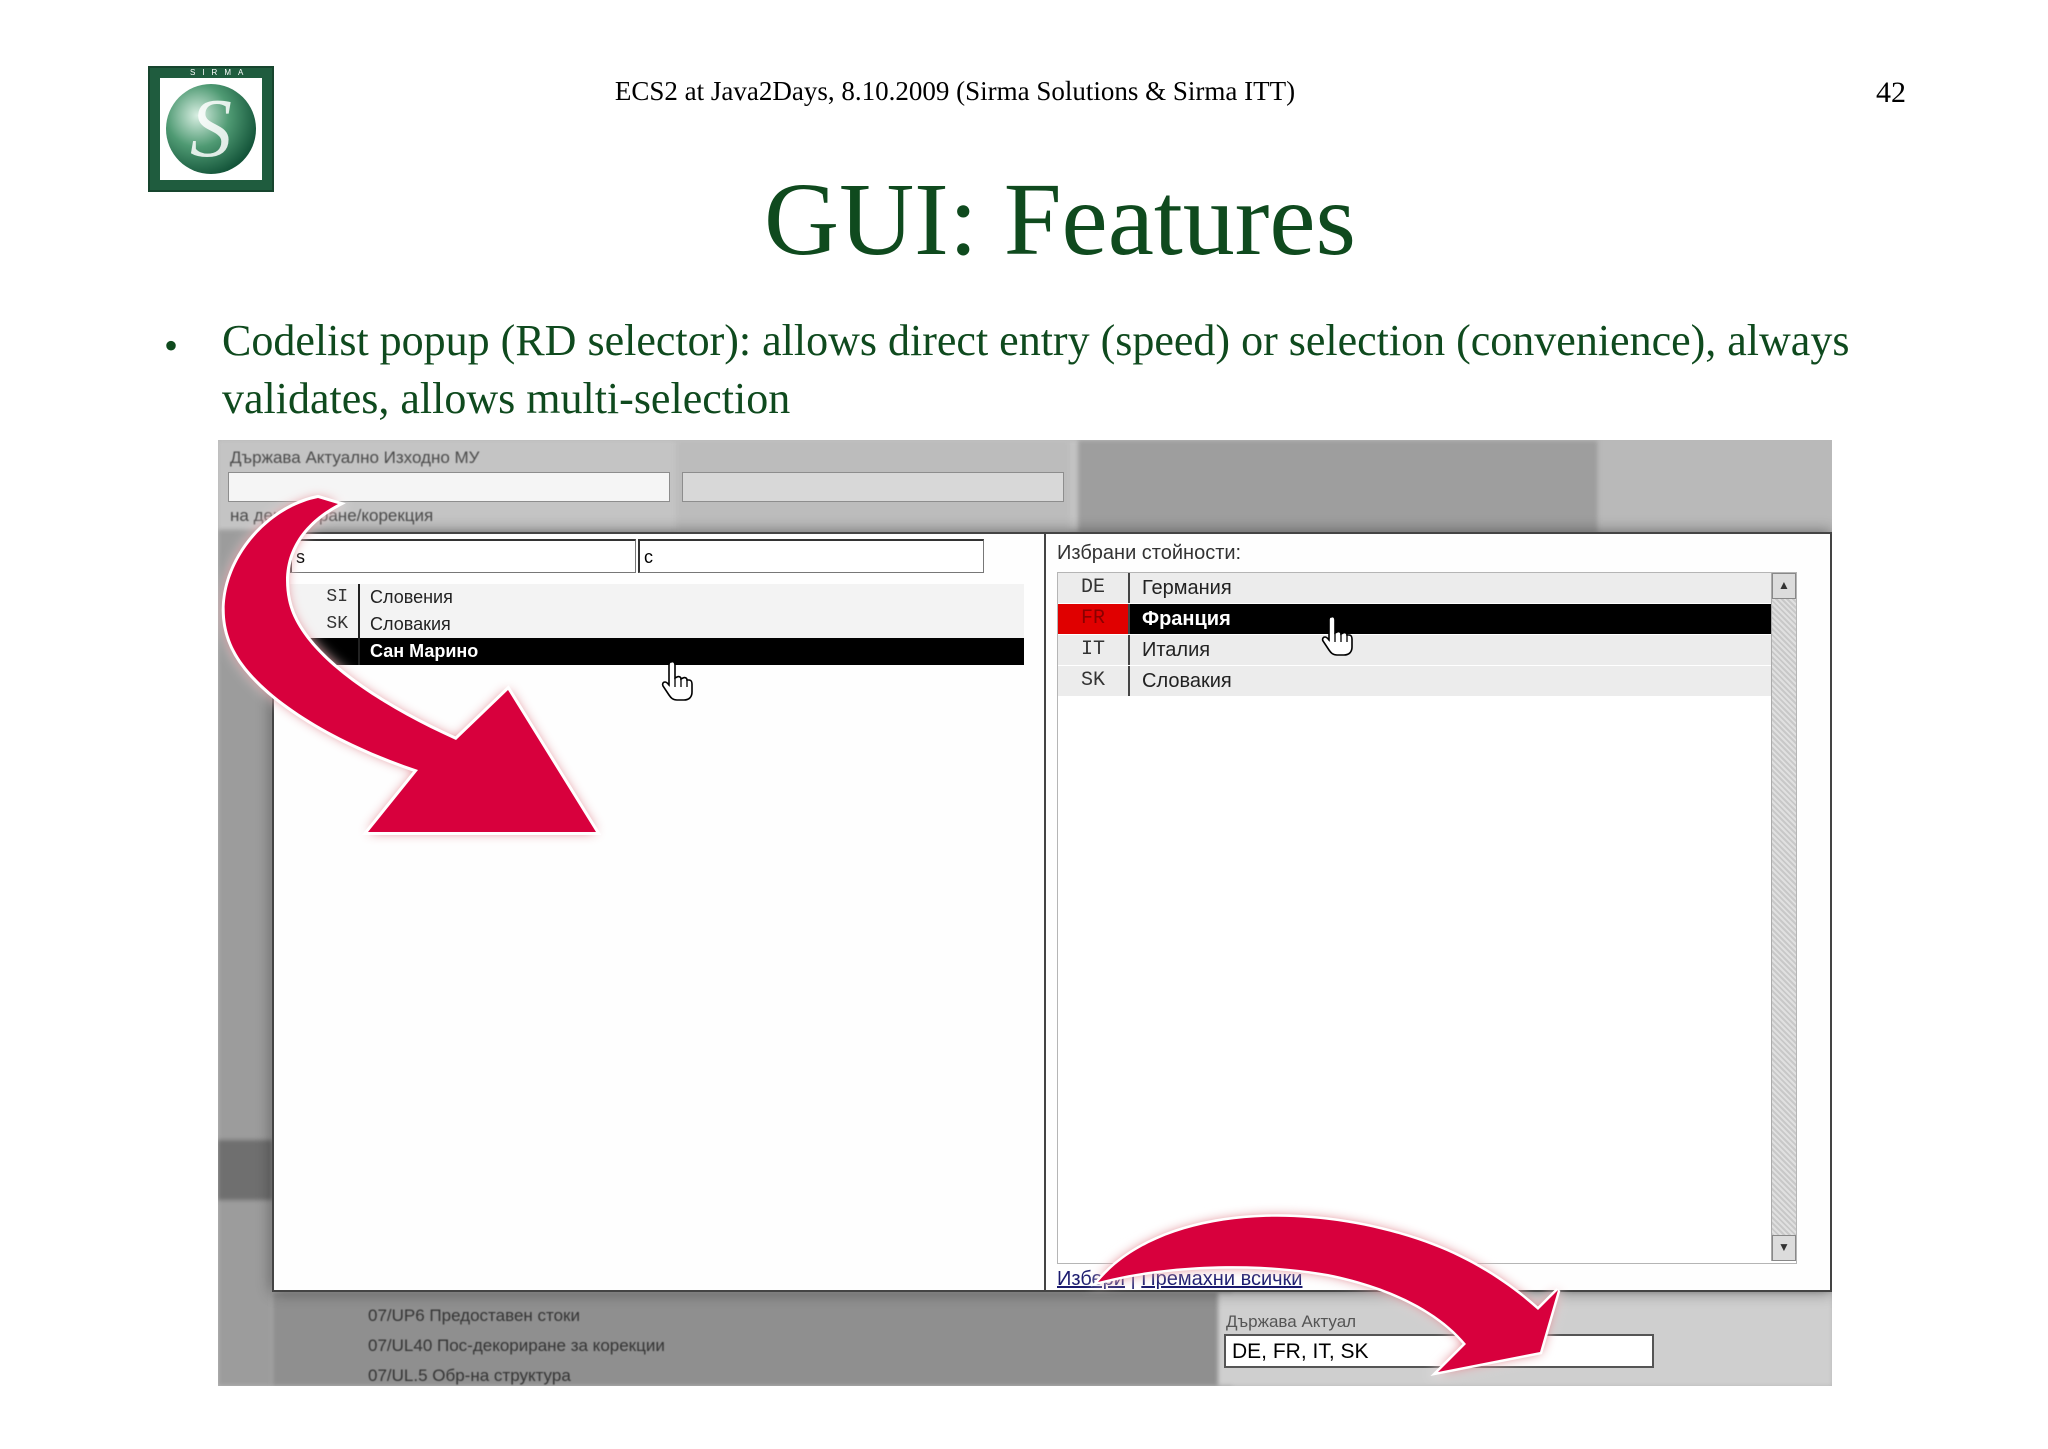  Describe the element at coordinates (337, 651) in the screenshot. I see `option-code: SM` at that location.